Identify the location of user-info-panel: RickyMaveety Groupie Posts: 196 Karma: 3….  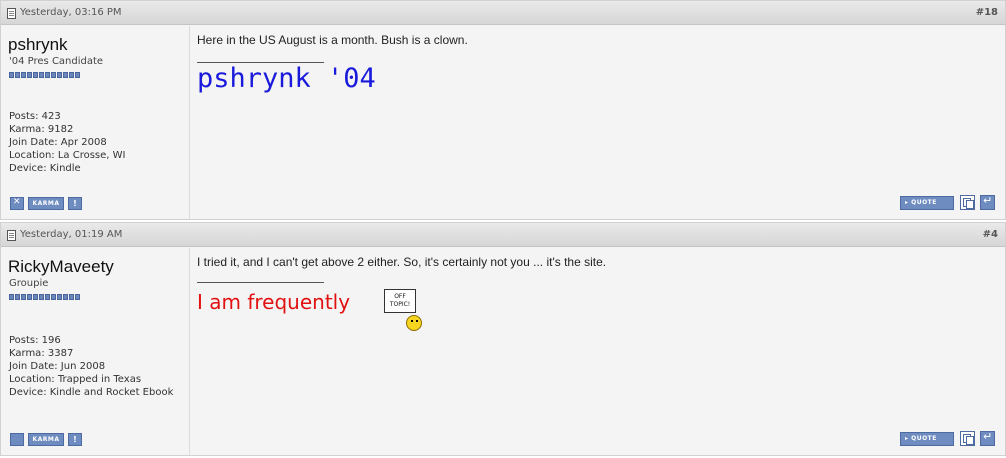
(95, 351).